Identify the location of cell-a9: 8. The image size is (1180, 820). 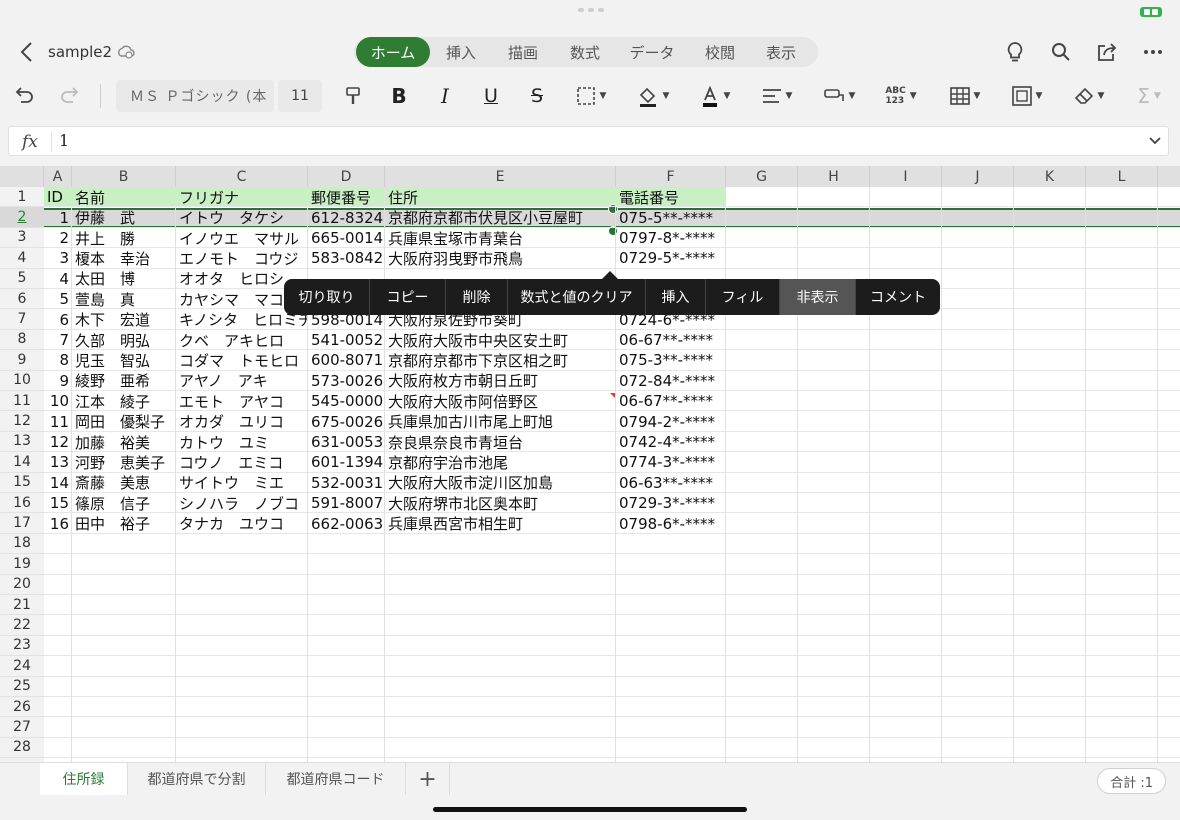
(58, 360).